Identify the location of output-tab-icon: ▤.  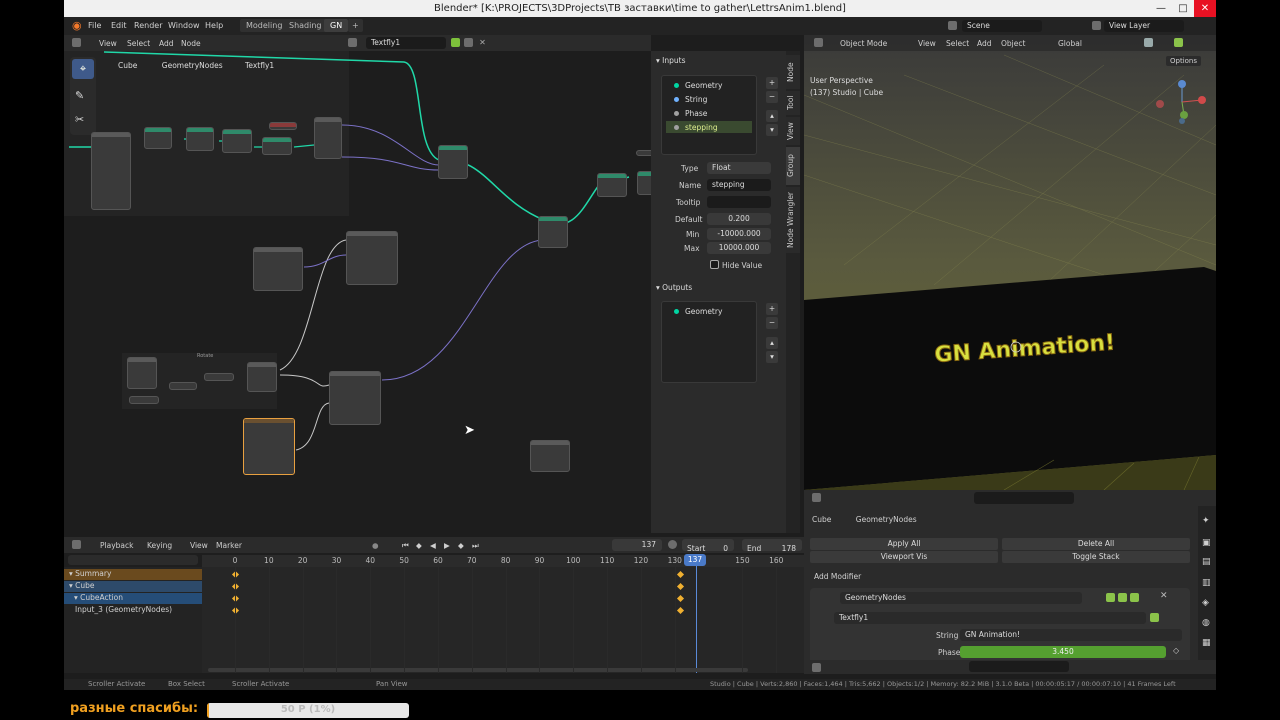
(1206, 562).